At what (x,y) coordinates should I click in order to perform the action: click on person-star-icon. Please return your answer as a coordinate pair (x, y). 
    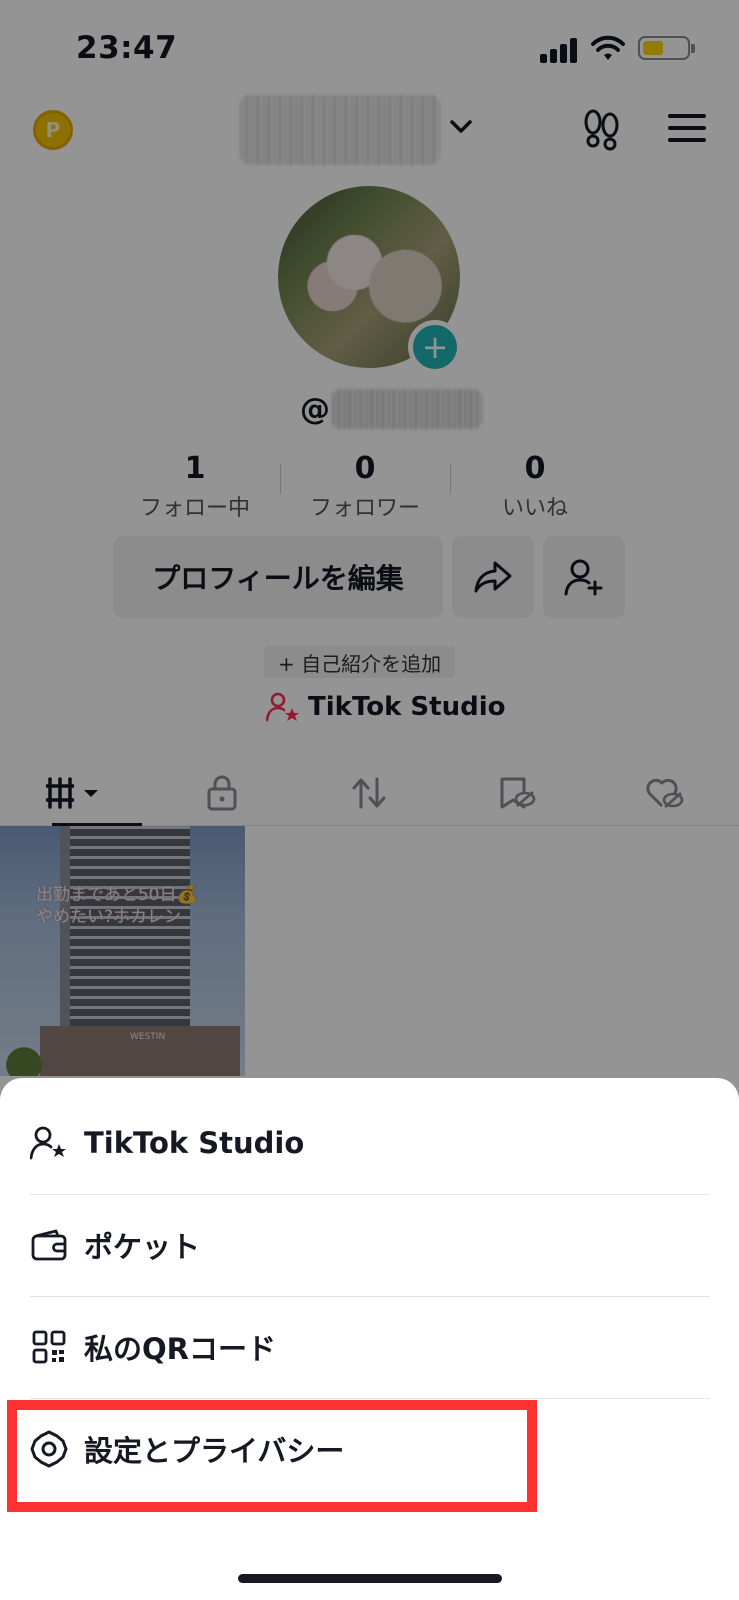
    Looking at the image, I should click on (49, 1143).